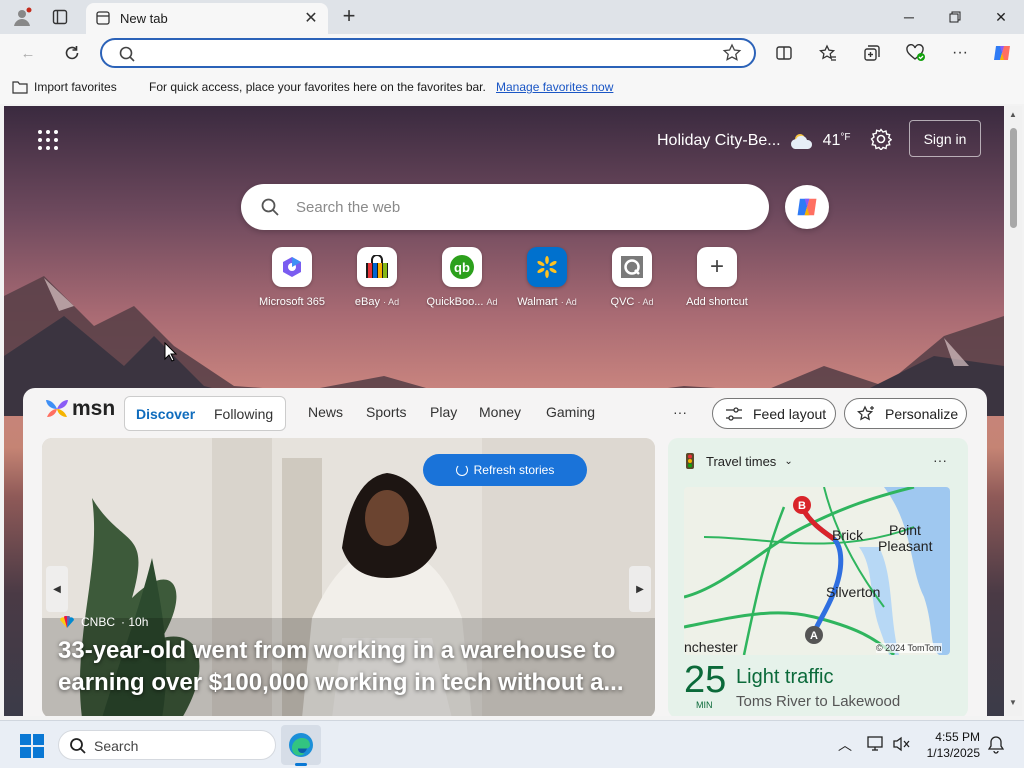 The width and height of the screenshot is (1024, 768). I want to click on search-icon, so click(127, 54).